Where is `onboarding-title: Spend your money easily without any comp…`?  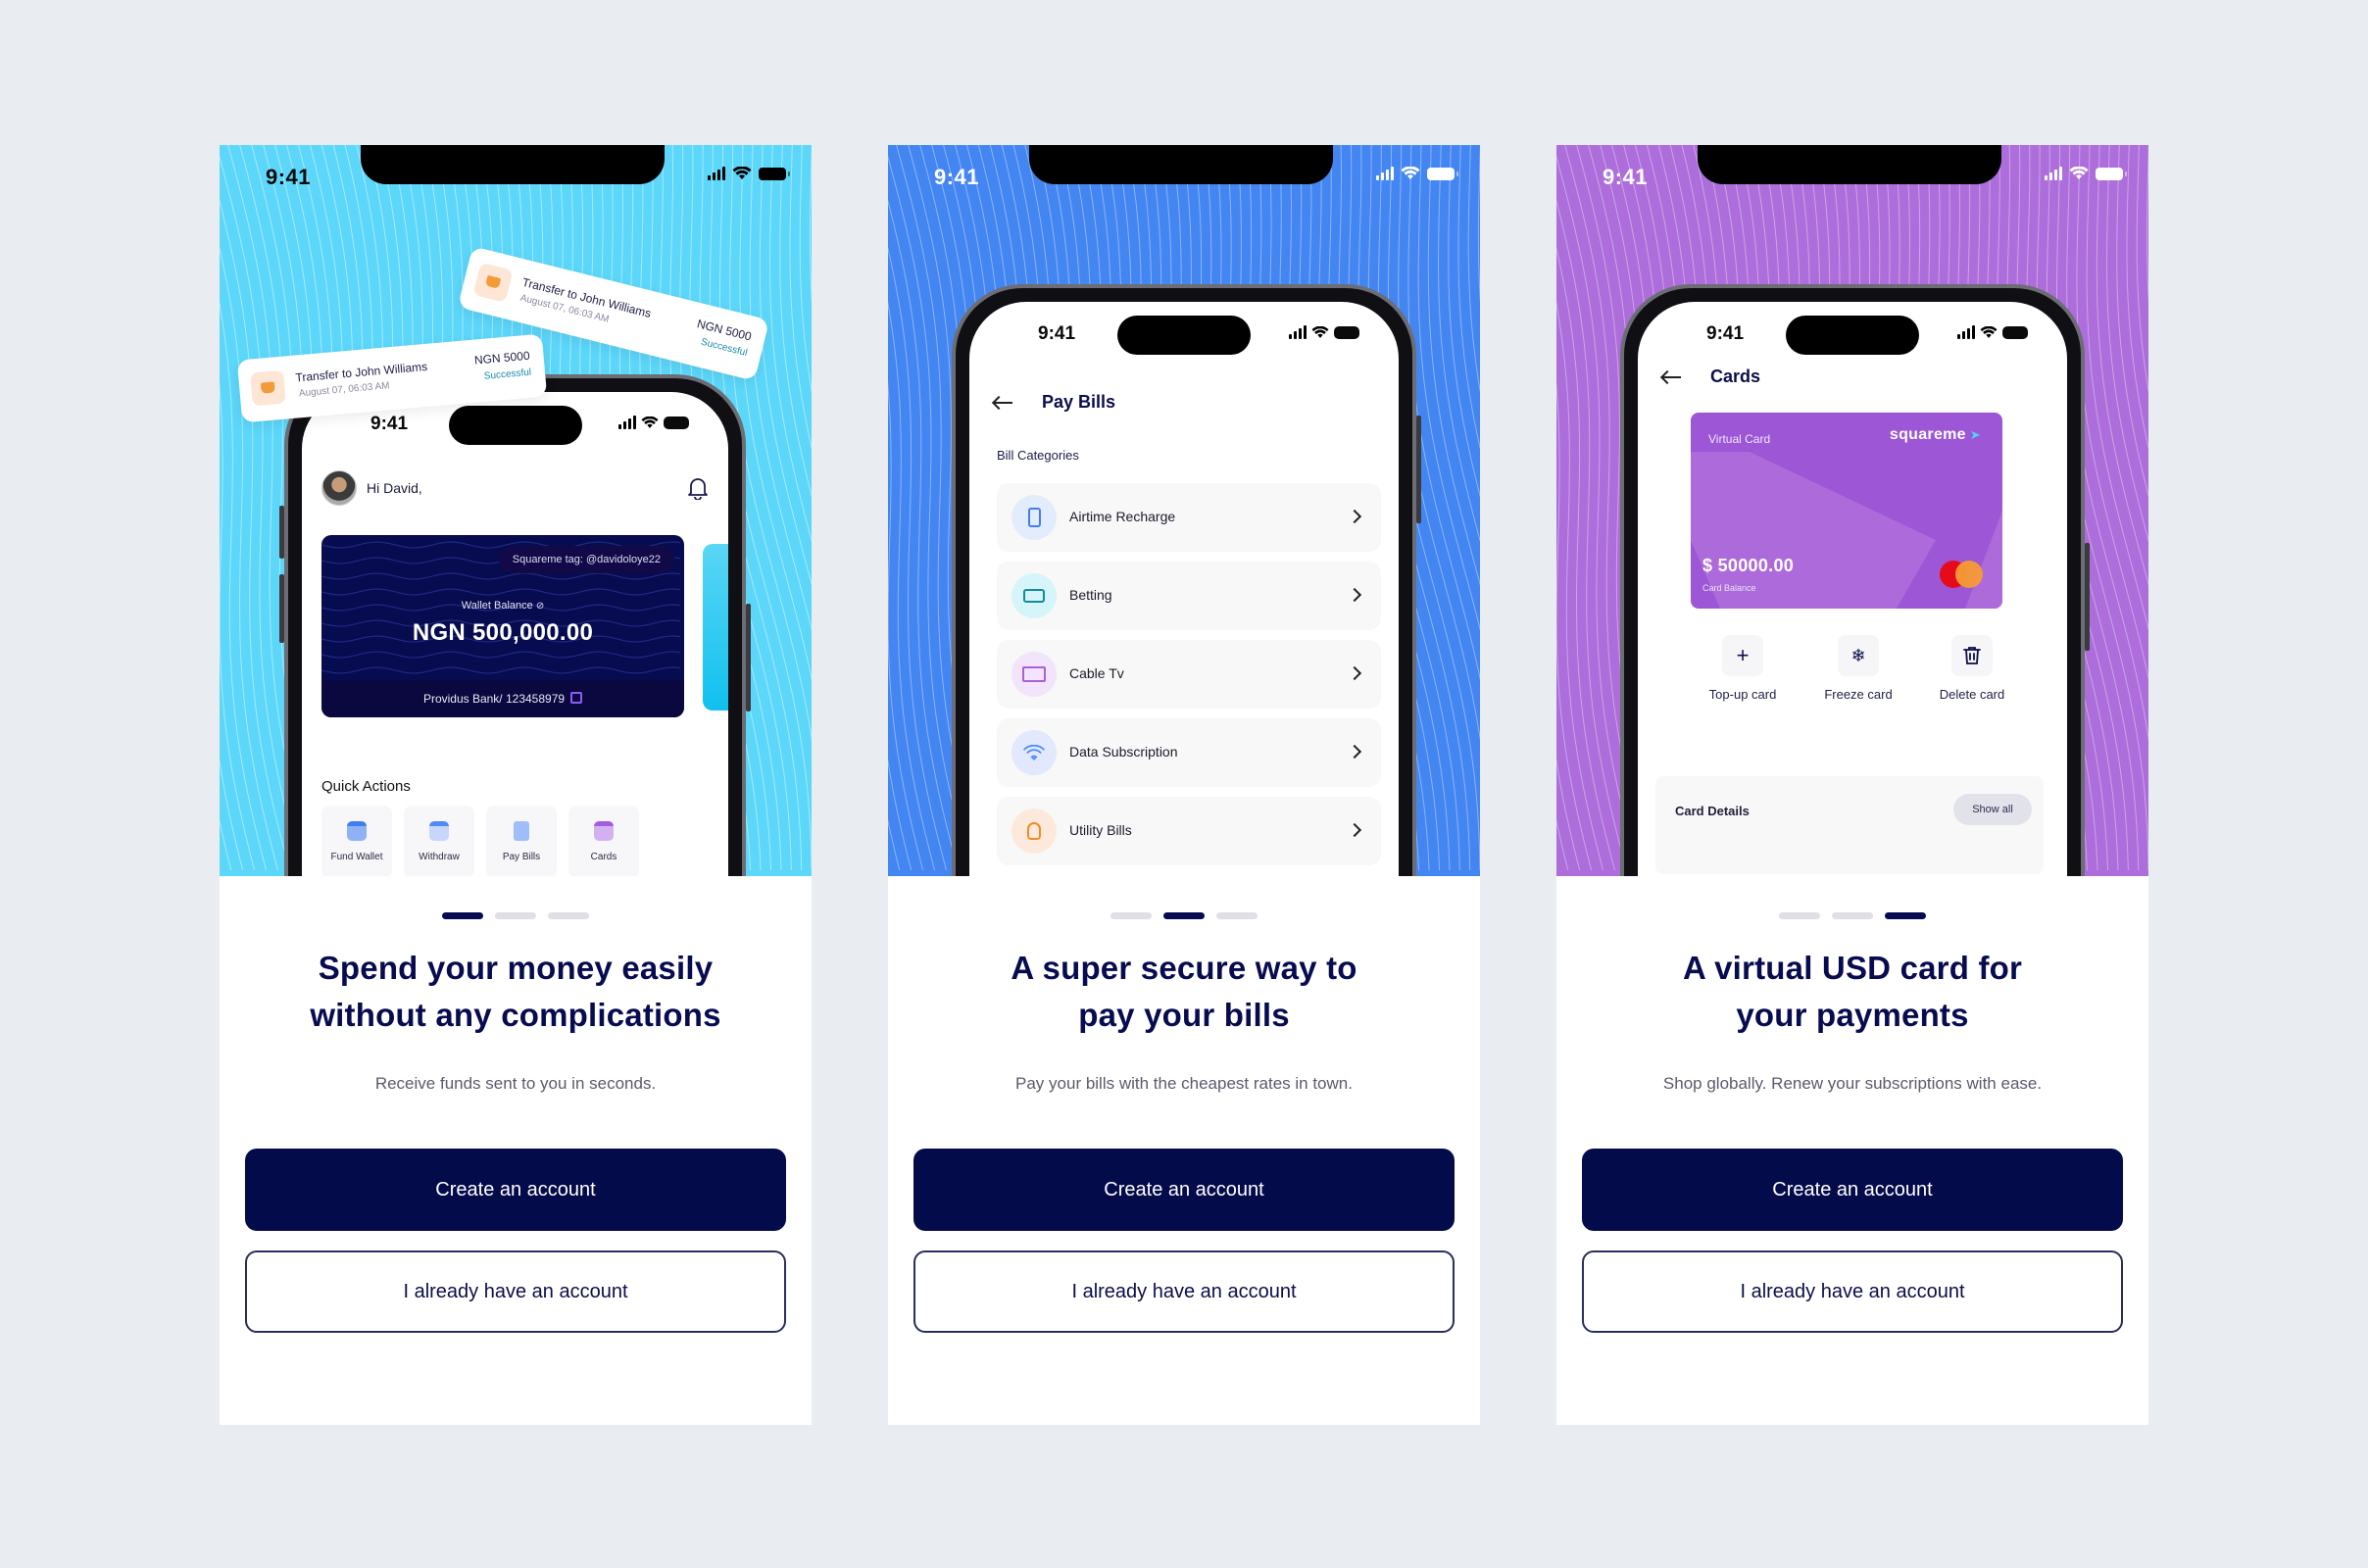 onboarding-title: Spend your money easily without any comp… is located at coordinates (515, 991).